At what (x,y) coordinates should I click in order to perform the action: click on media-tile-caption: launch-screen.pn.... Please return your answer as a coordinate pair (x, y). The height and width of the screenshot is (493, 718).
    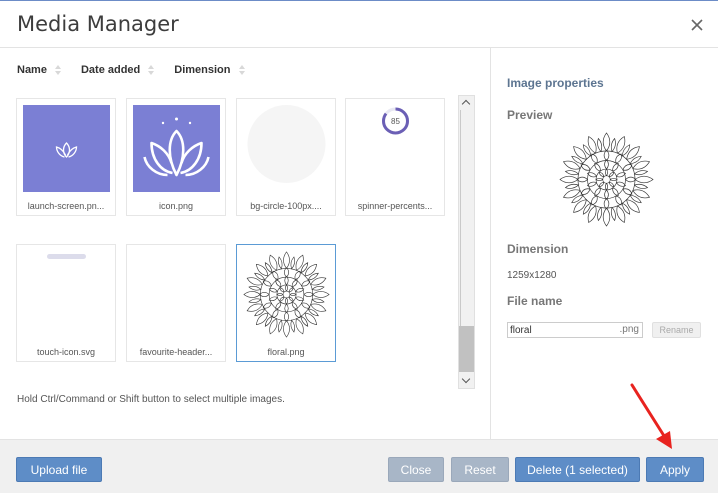
    Looking at the image, I should click on (66, 206).